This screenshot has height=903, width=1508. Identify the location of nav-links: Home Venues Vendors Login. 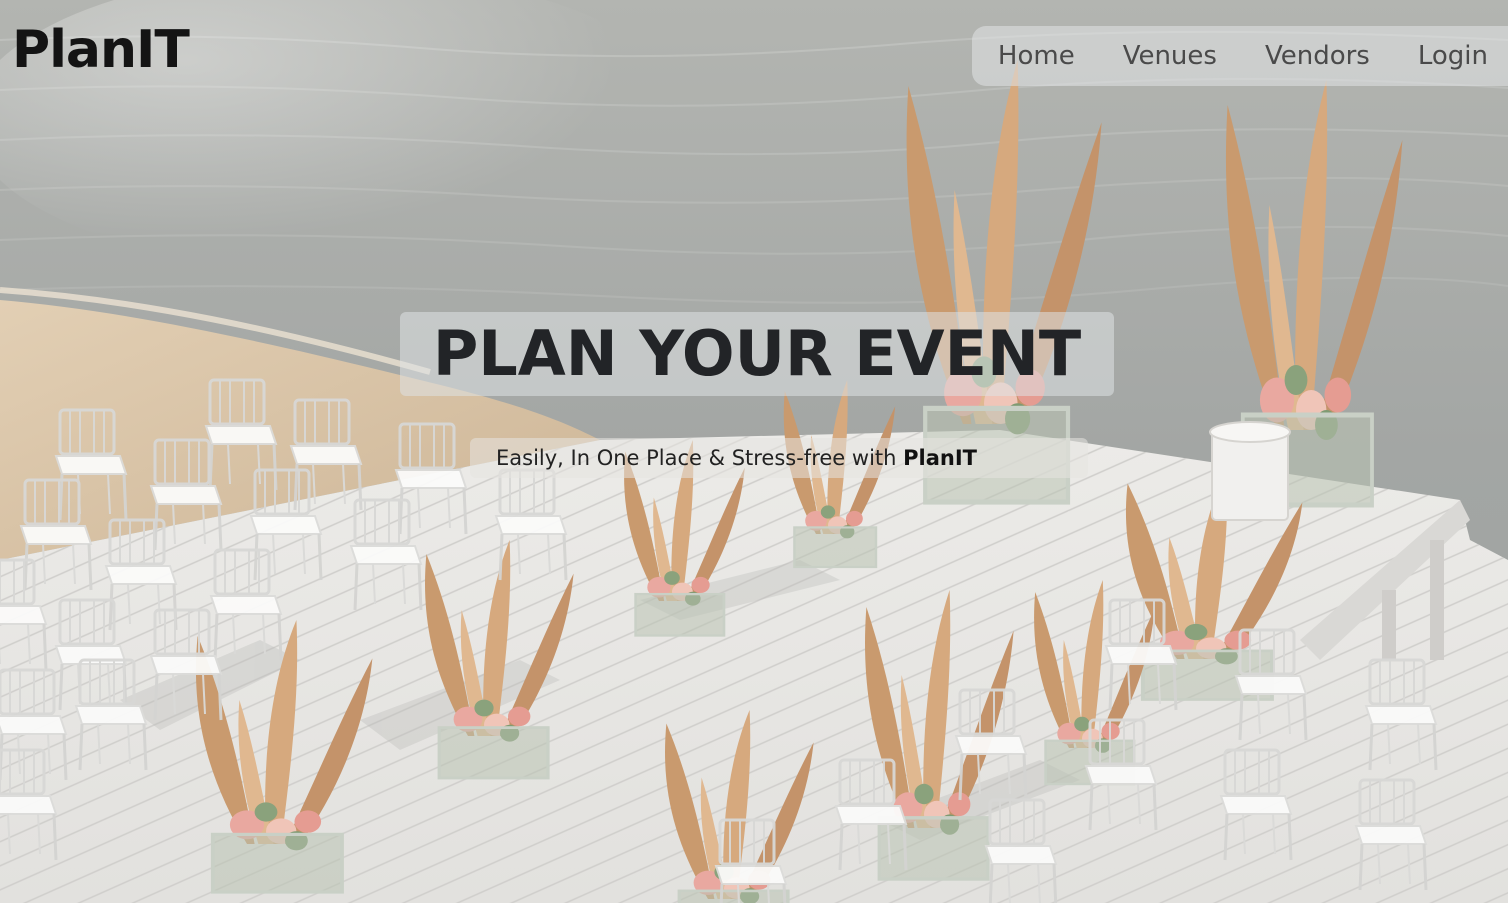
(1239, 56).